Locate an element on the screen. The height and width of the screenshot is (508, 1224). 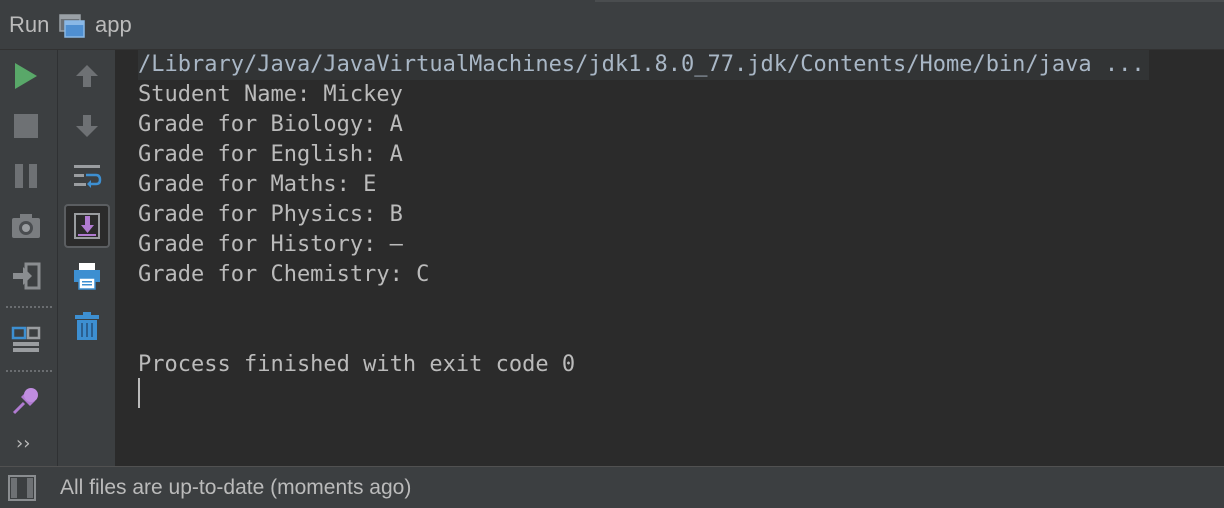
soft-wraps-button is located at coordinates (87, 176).